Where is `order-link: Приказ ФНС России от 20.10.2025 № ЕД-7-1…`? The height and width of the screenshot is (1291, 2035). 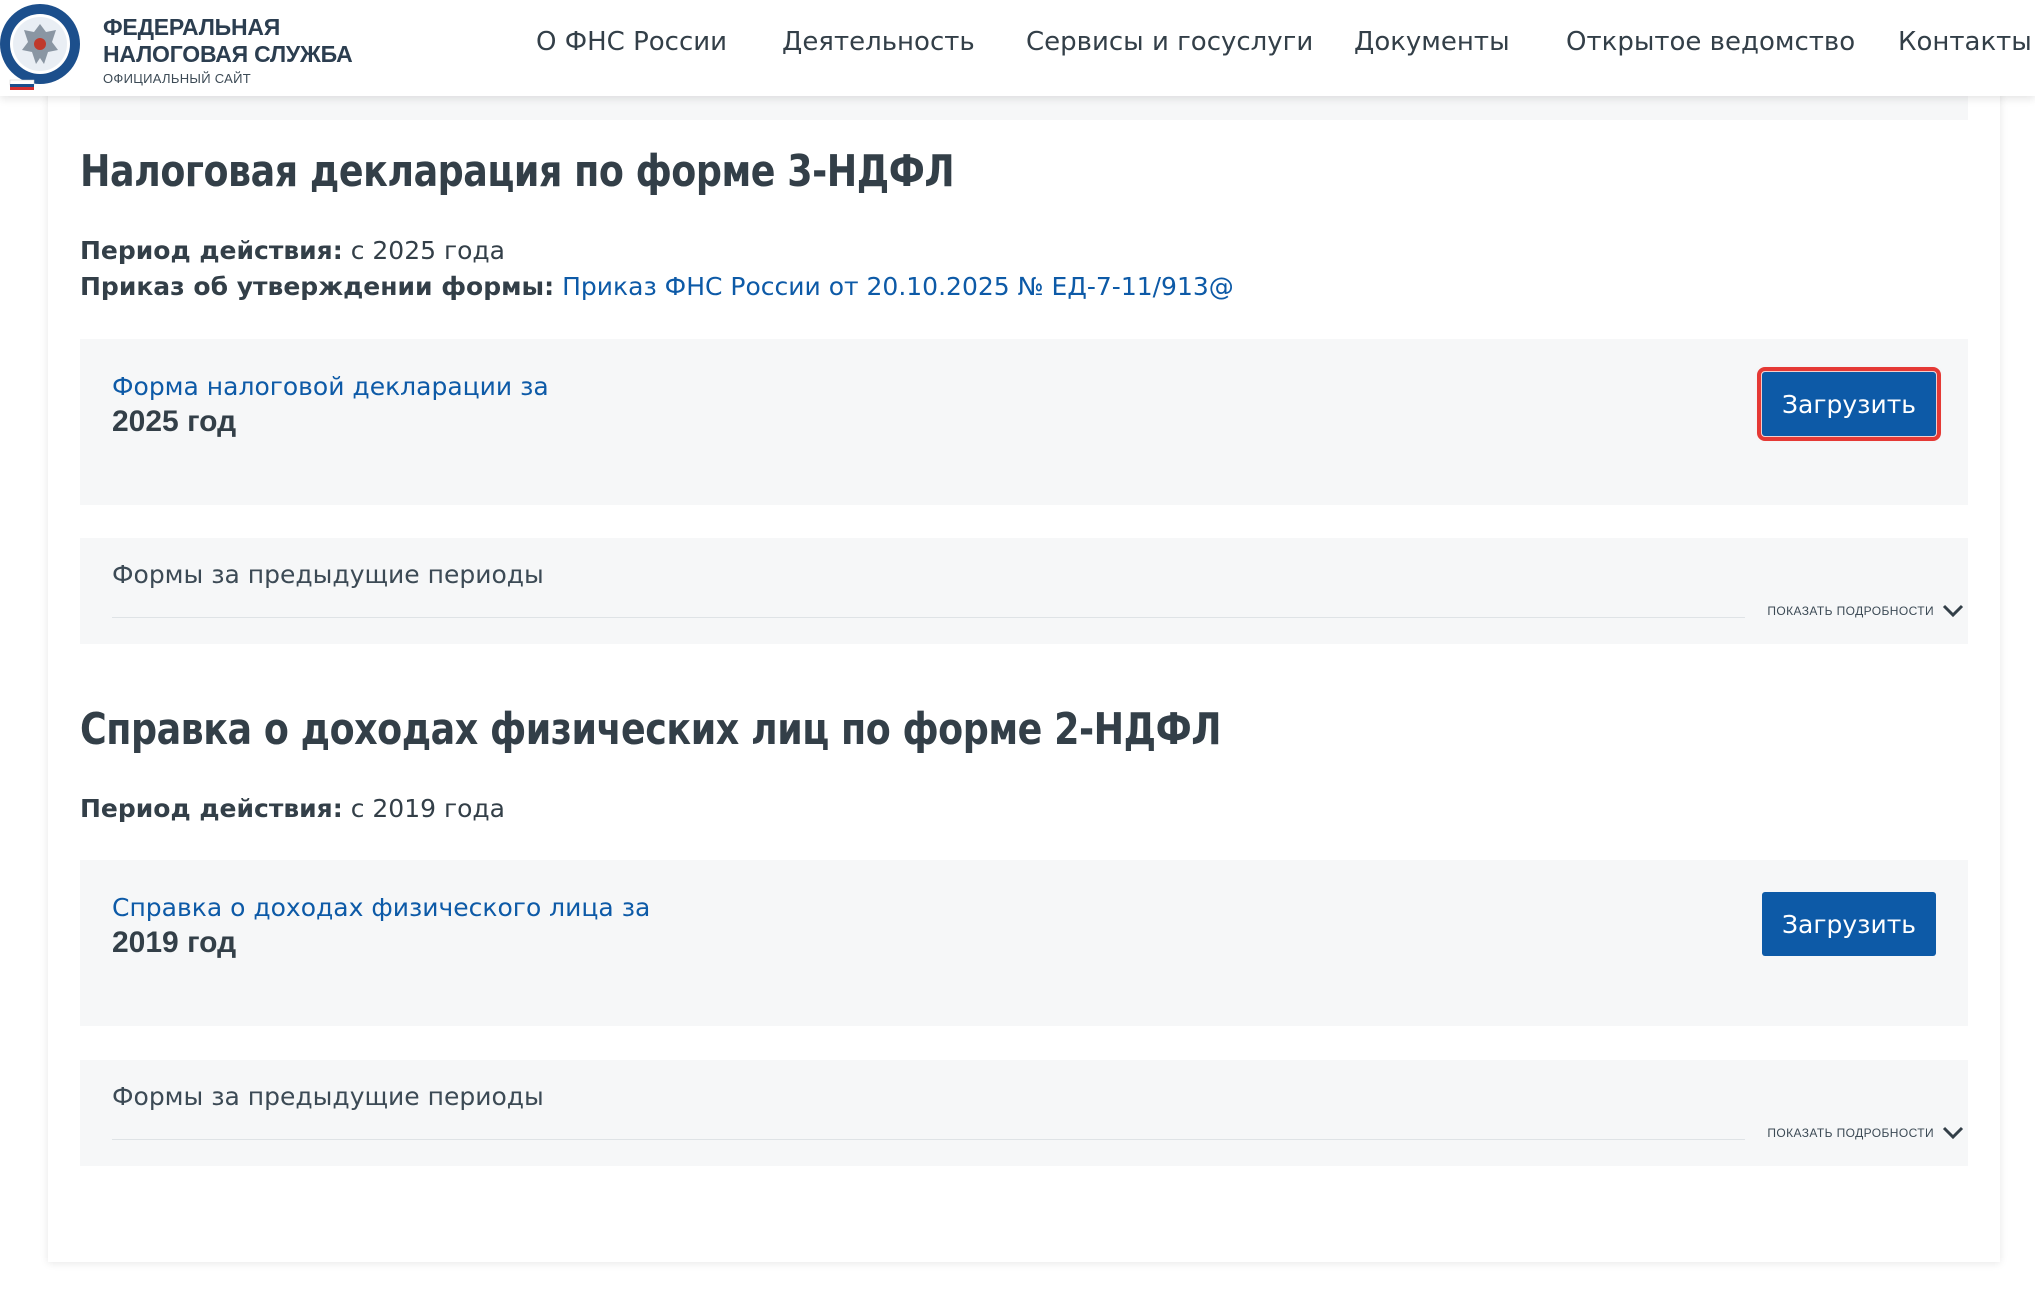 order-link: Приказ ФНС России от 20.10.2025 № ЕД-7-1… is located at coordinates (898, 286).